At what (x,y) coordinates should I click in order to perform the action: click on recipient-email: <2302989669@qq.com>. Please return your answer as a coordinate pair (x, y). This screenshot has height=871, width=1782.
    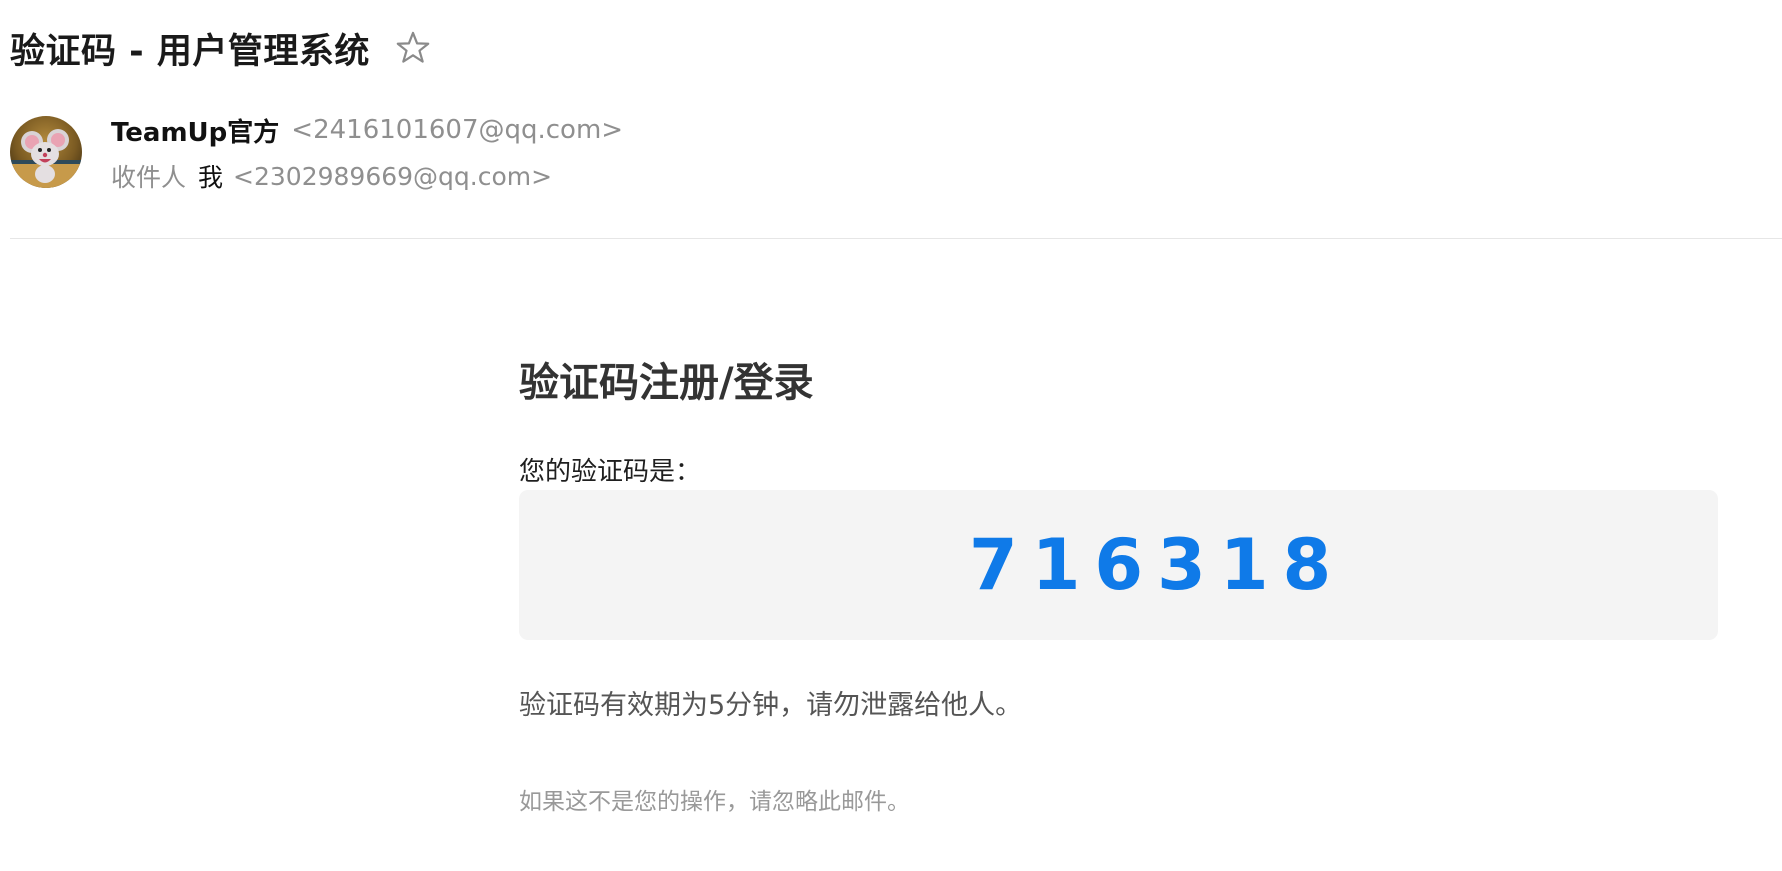
    Looking at the image, I should click on (392, 176).